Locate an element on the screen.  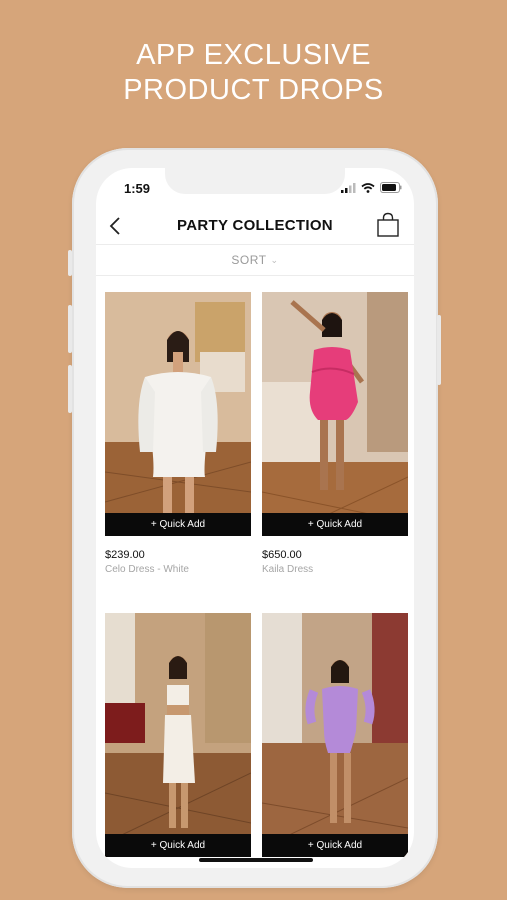
phone-volume-down is located at coordinates (70, 389).